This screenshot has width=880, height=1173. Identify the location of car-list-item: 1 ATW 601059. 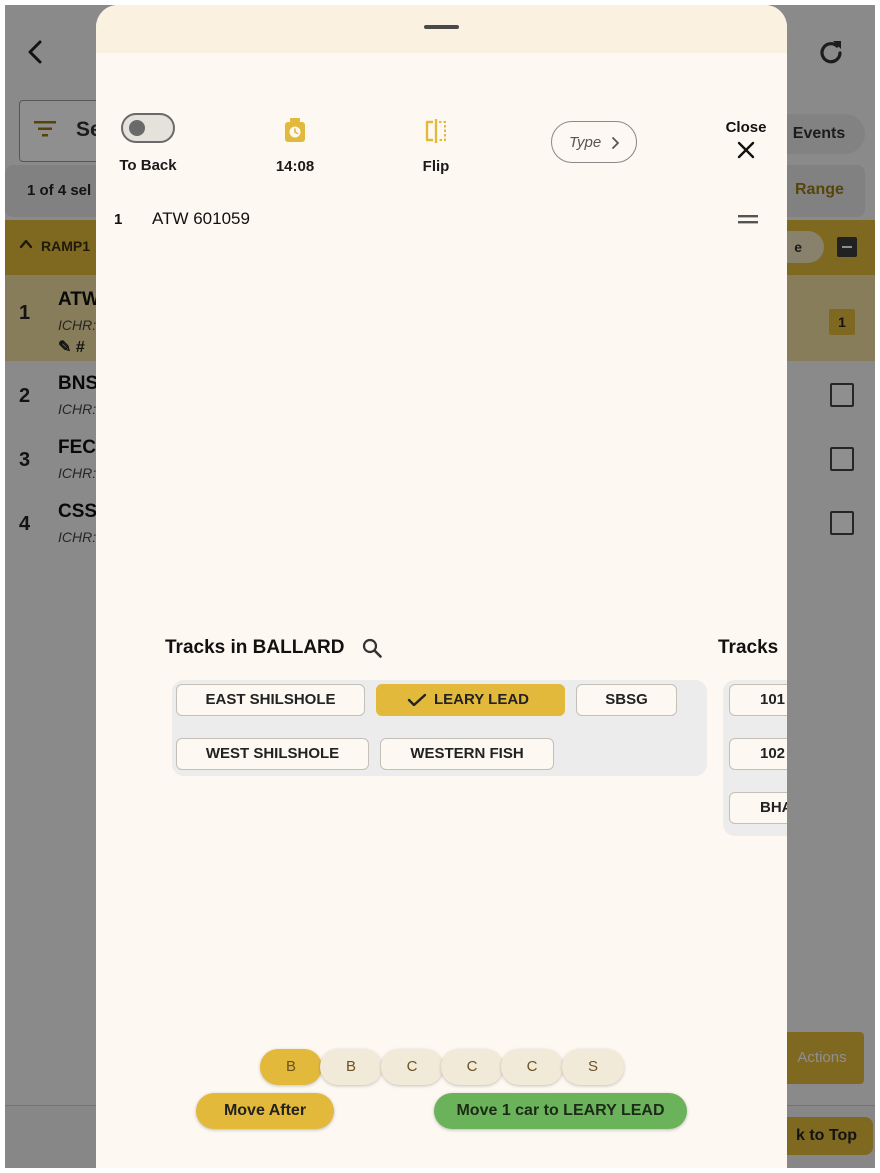
(441, 221).